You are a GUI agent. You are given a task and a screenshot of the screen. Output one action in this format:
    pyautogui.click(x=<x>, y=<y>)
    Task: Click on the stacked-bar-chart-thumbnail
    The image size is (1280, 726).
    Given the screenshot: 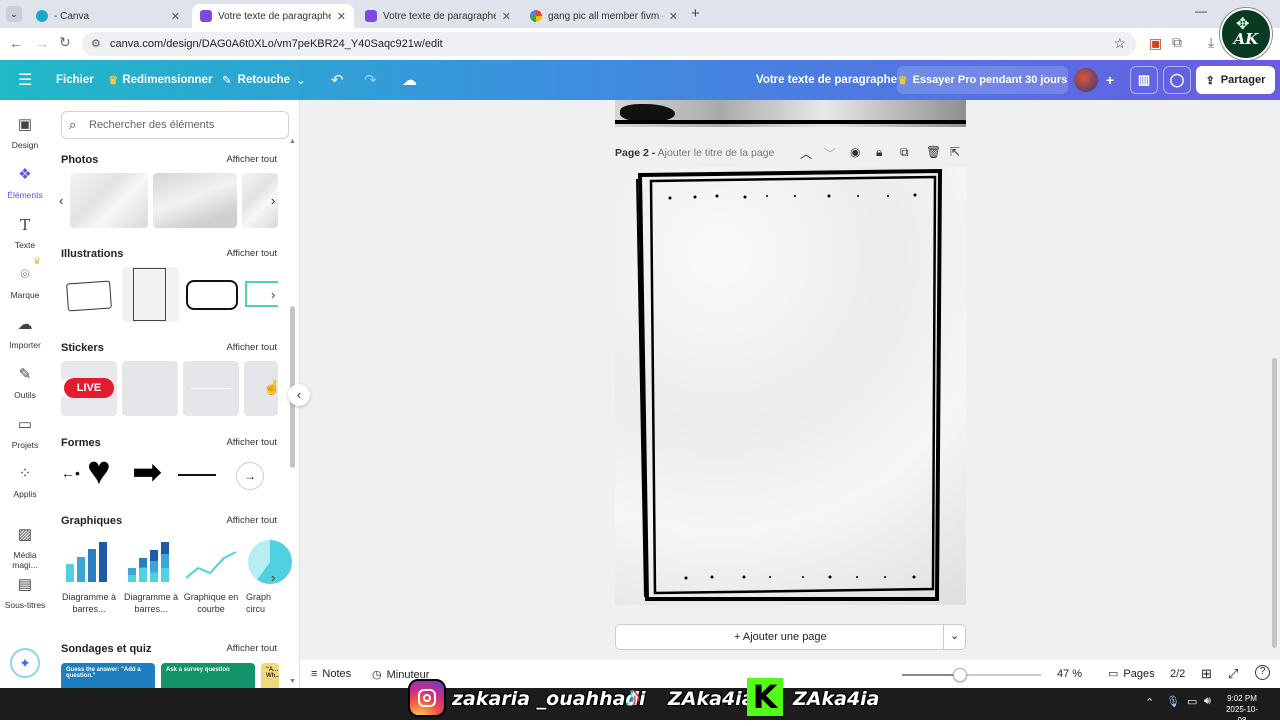 What is the action you would take?
    pyautogui.click(x=151, y=561)
    